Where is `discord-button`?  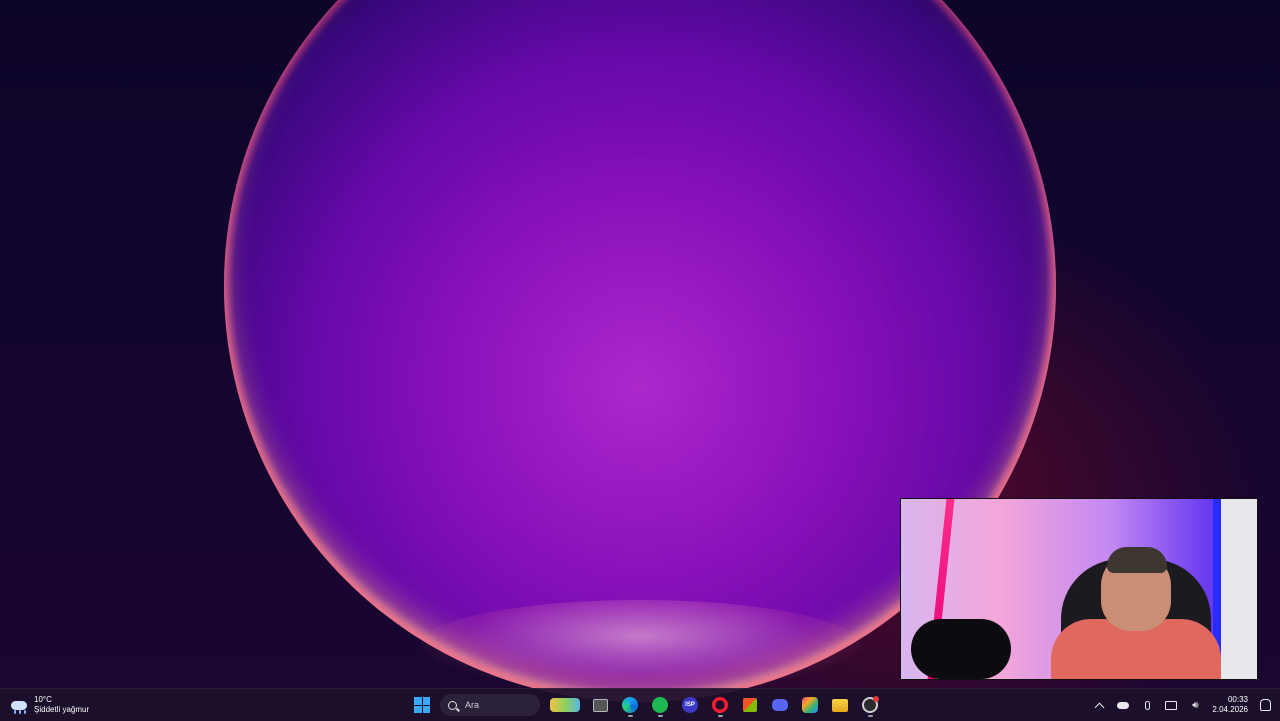 discord-button is located at coordinates (780, 705).